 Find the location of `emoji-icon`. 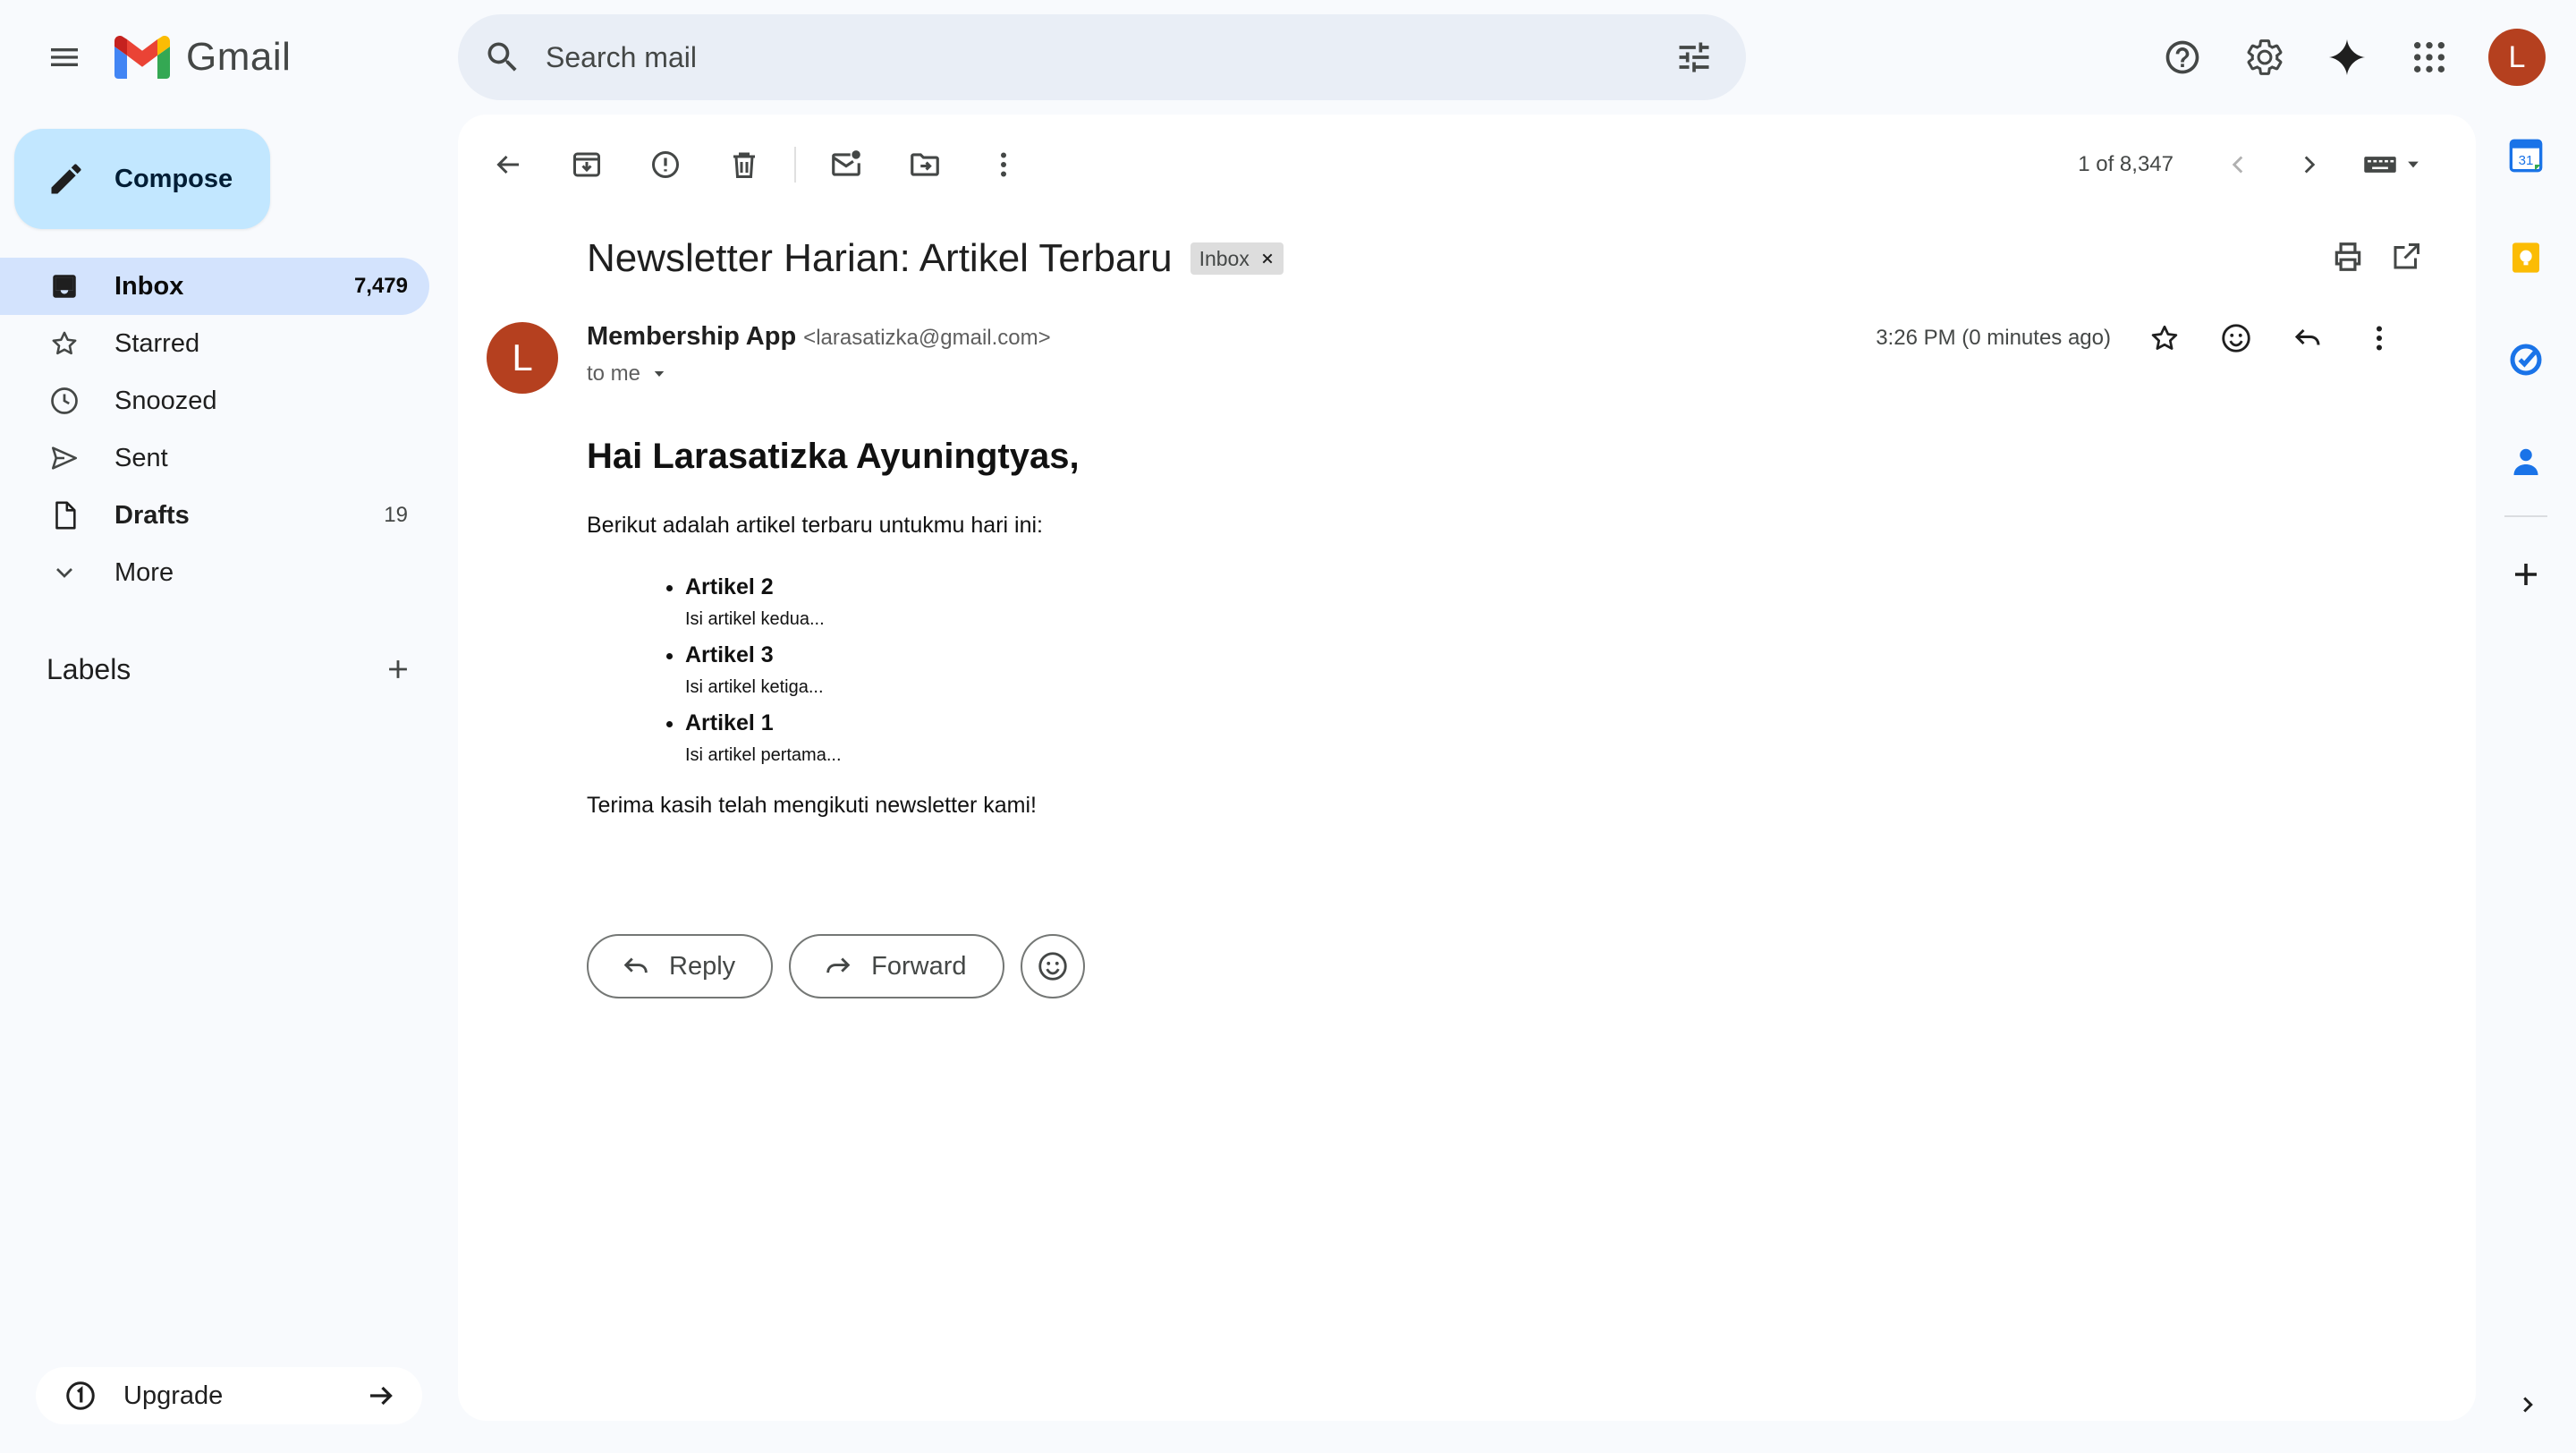

emoji-icon is located at coordinates (1052, 966).